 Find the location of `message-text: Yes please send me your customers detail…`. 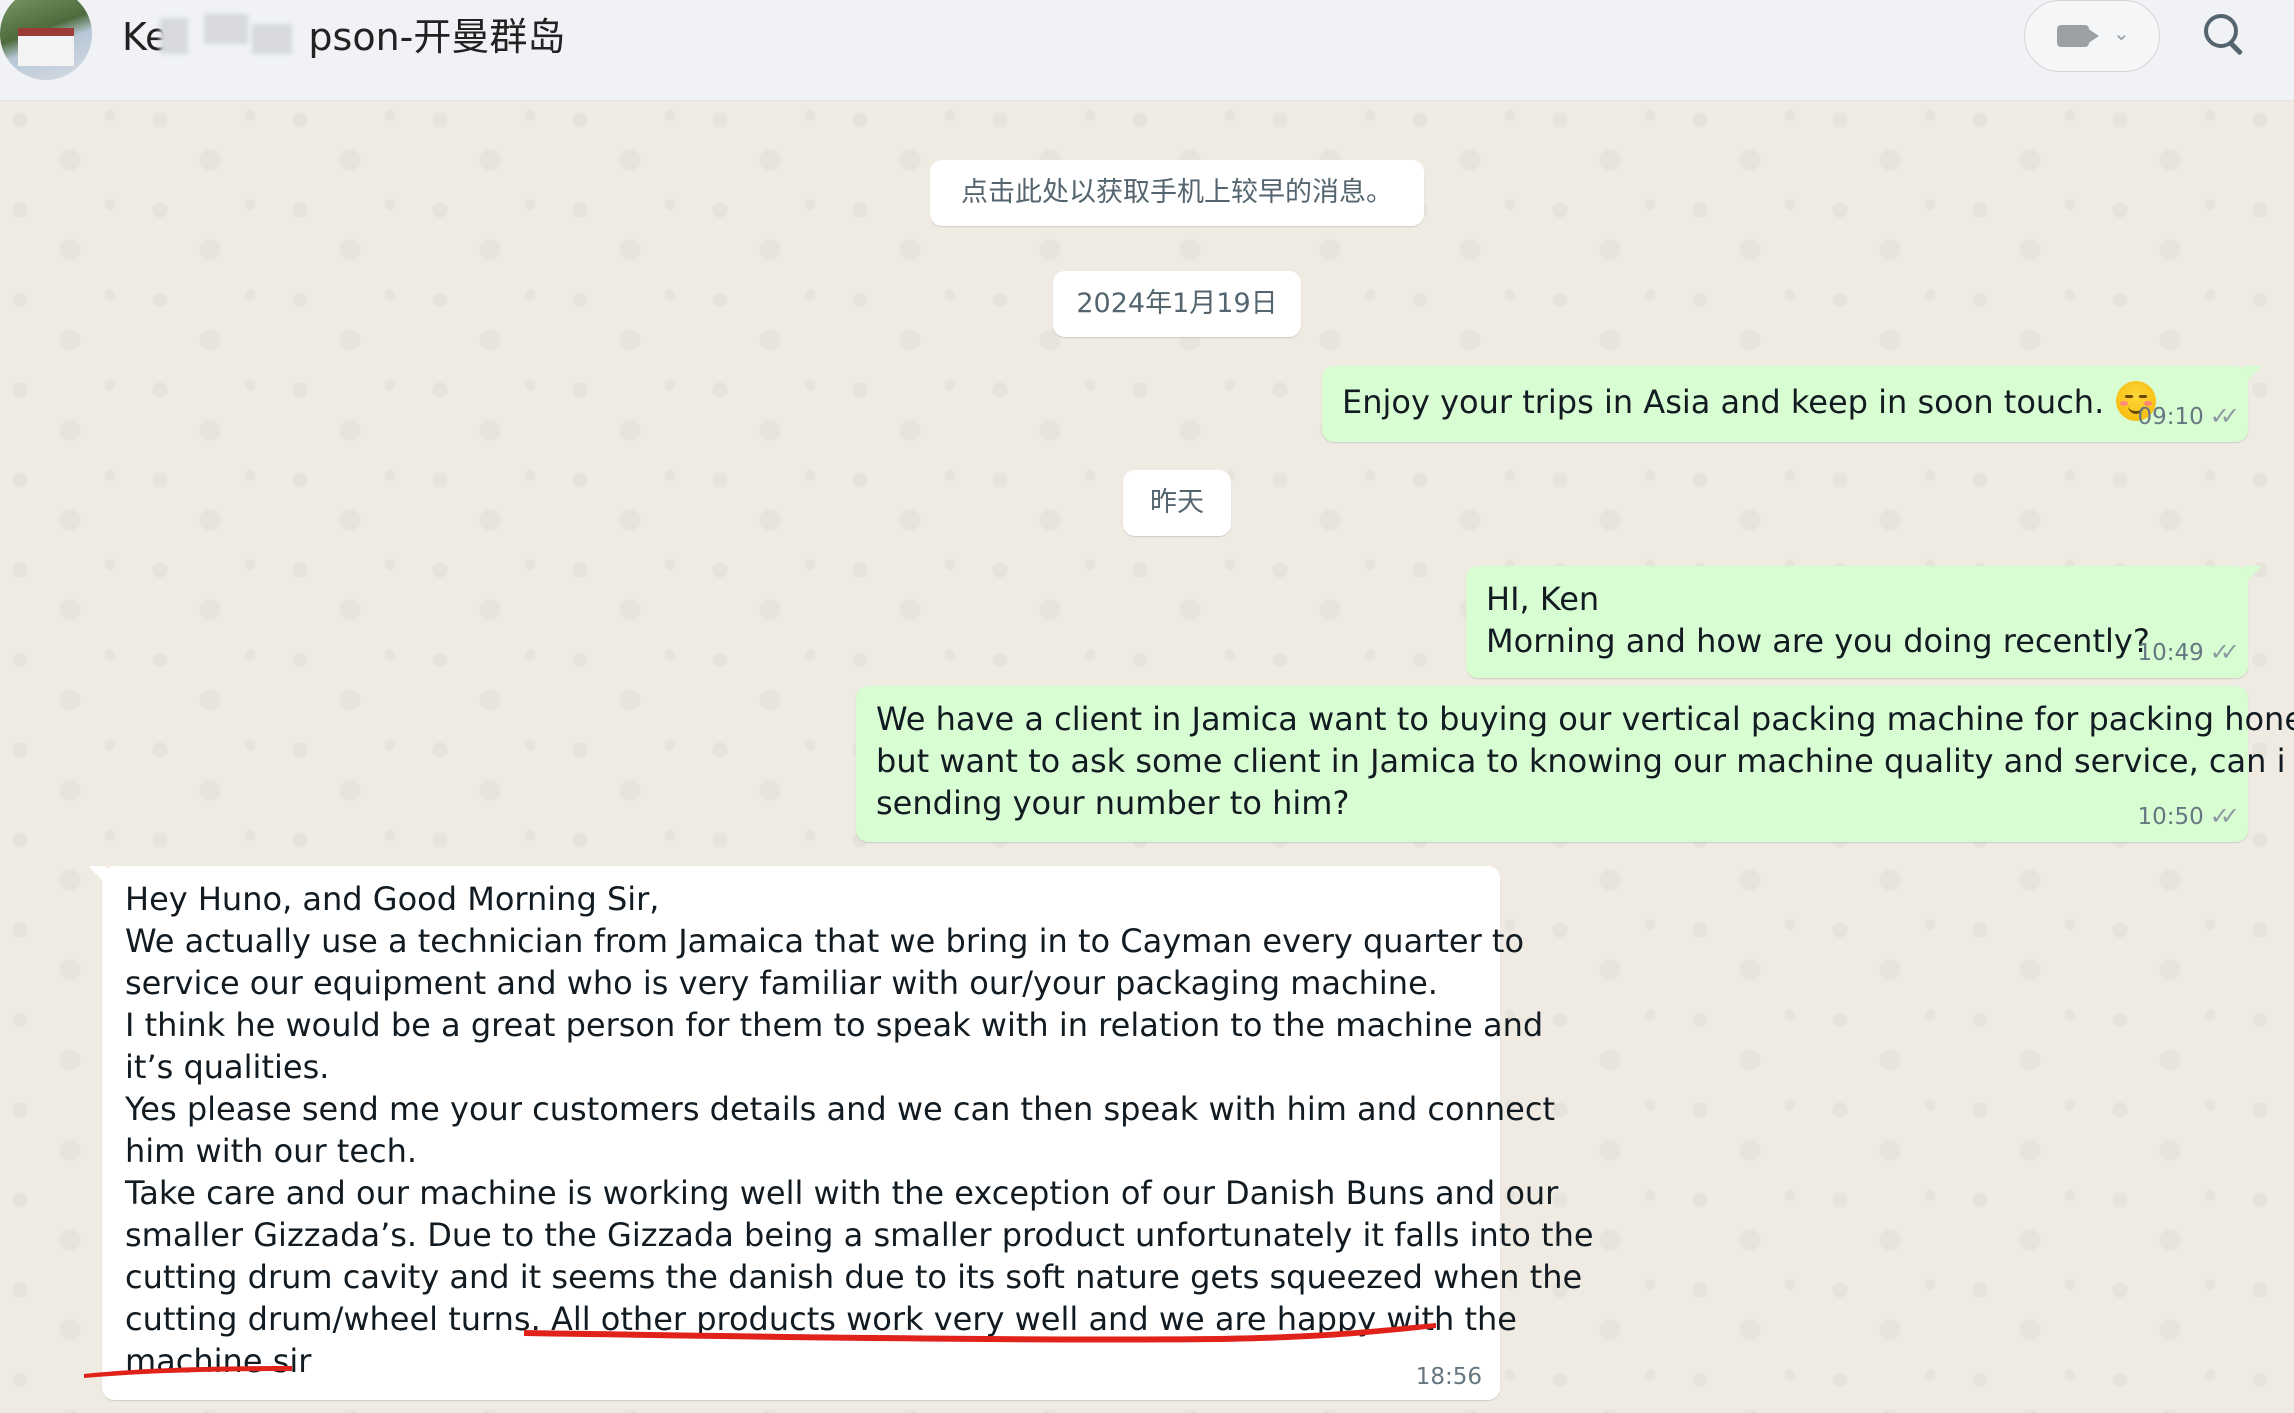

message-text: Yes please send me your customers detail… is located at coordinates (840, 1109).